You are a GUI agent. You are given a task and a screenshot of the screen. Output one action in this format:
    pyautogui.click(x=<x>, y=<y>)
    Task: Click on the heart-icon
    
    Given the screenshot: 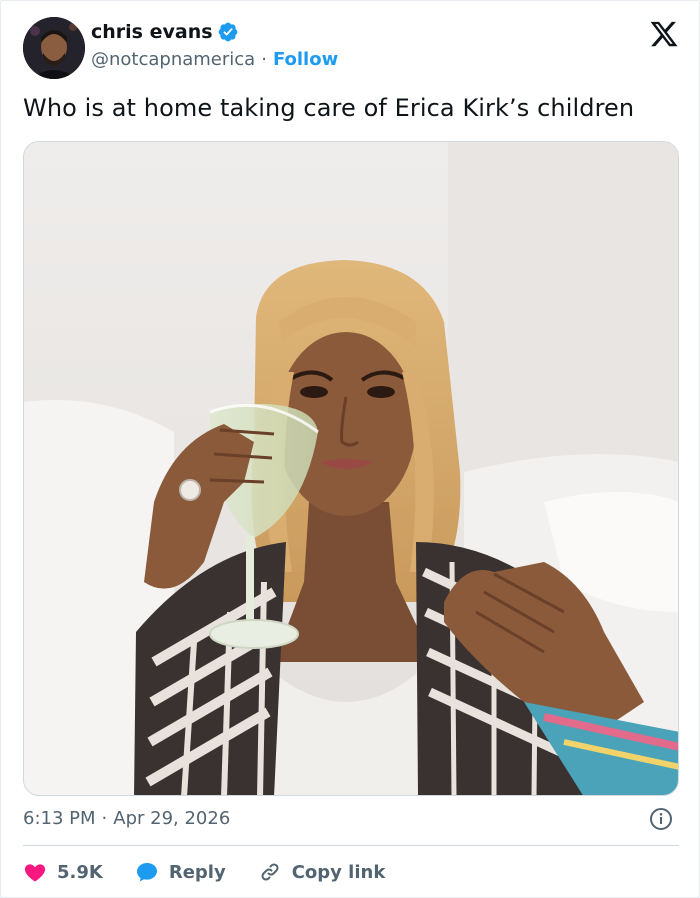 What is the action you would take?
    pyautogui.click(x=35, y=873)
    